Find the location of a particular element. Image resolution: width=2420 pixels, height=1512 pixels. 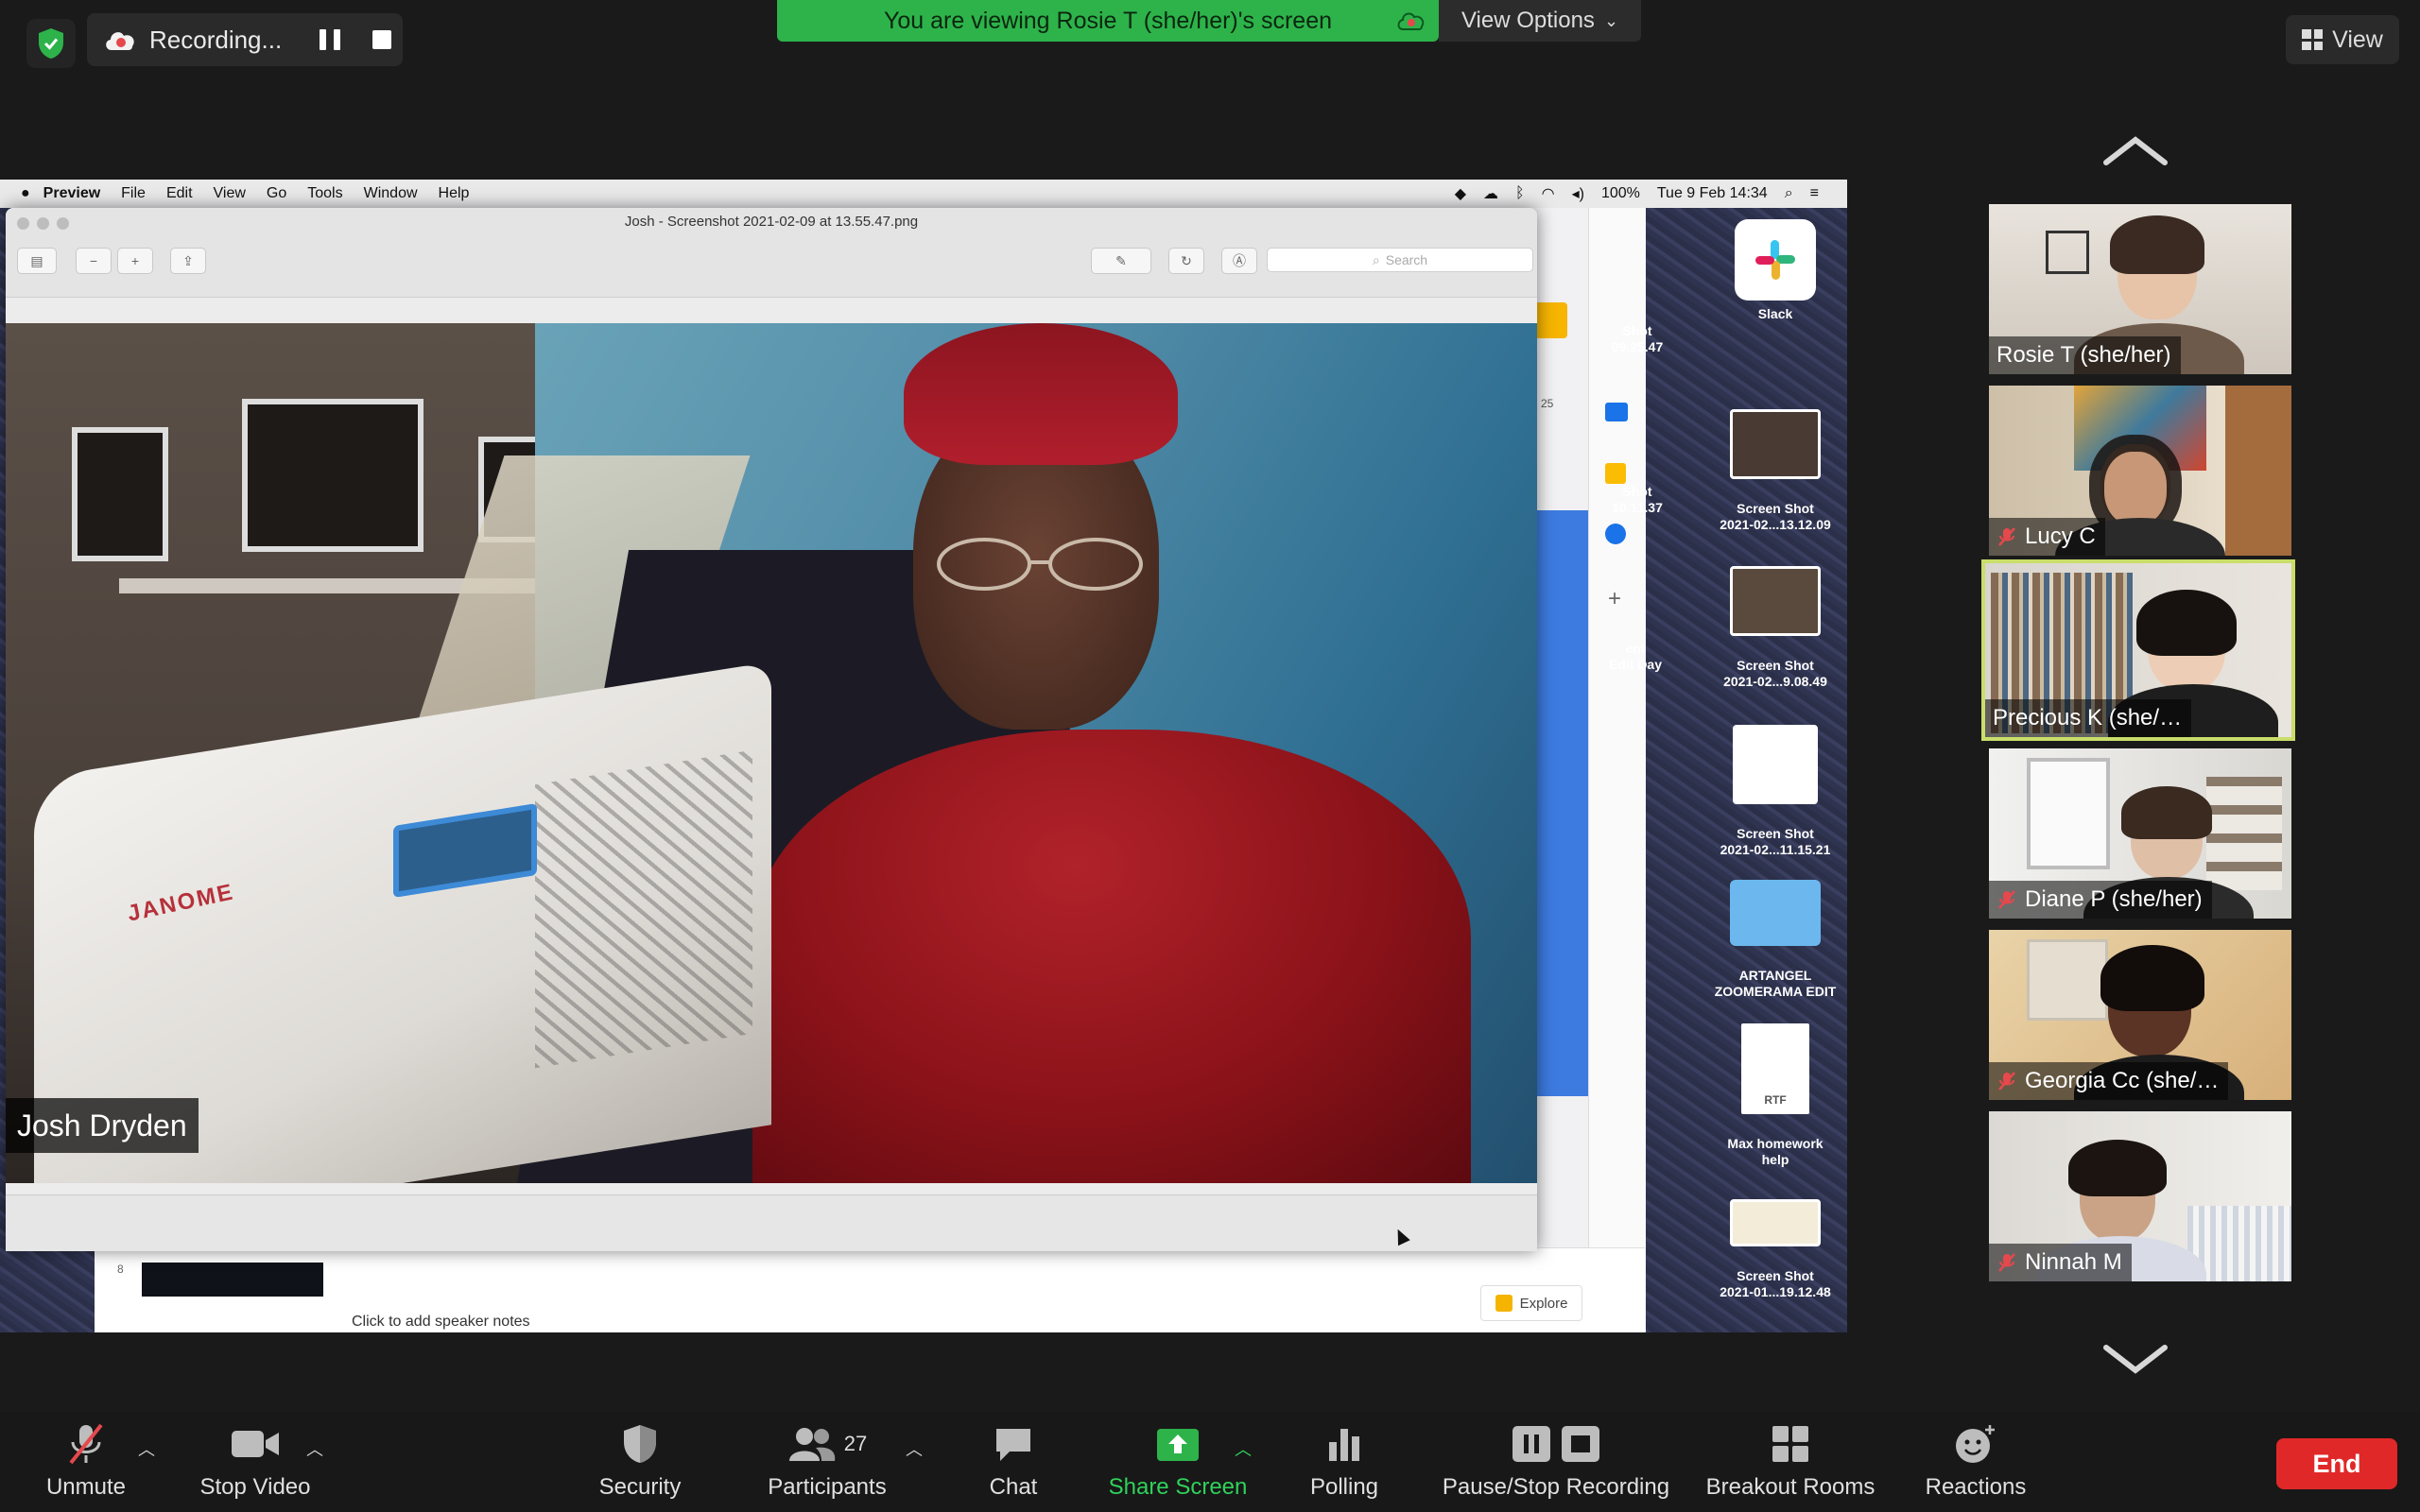

dropbox-icon: ◆ is located at coordinates (1460, 194).